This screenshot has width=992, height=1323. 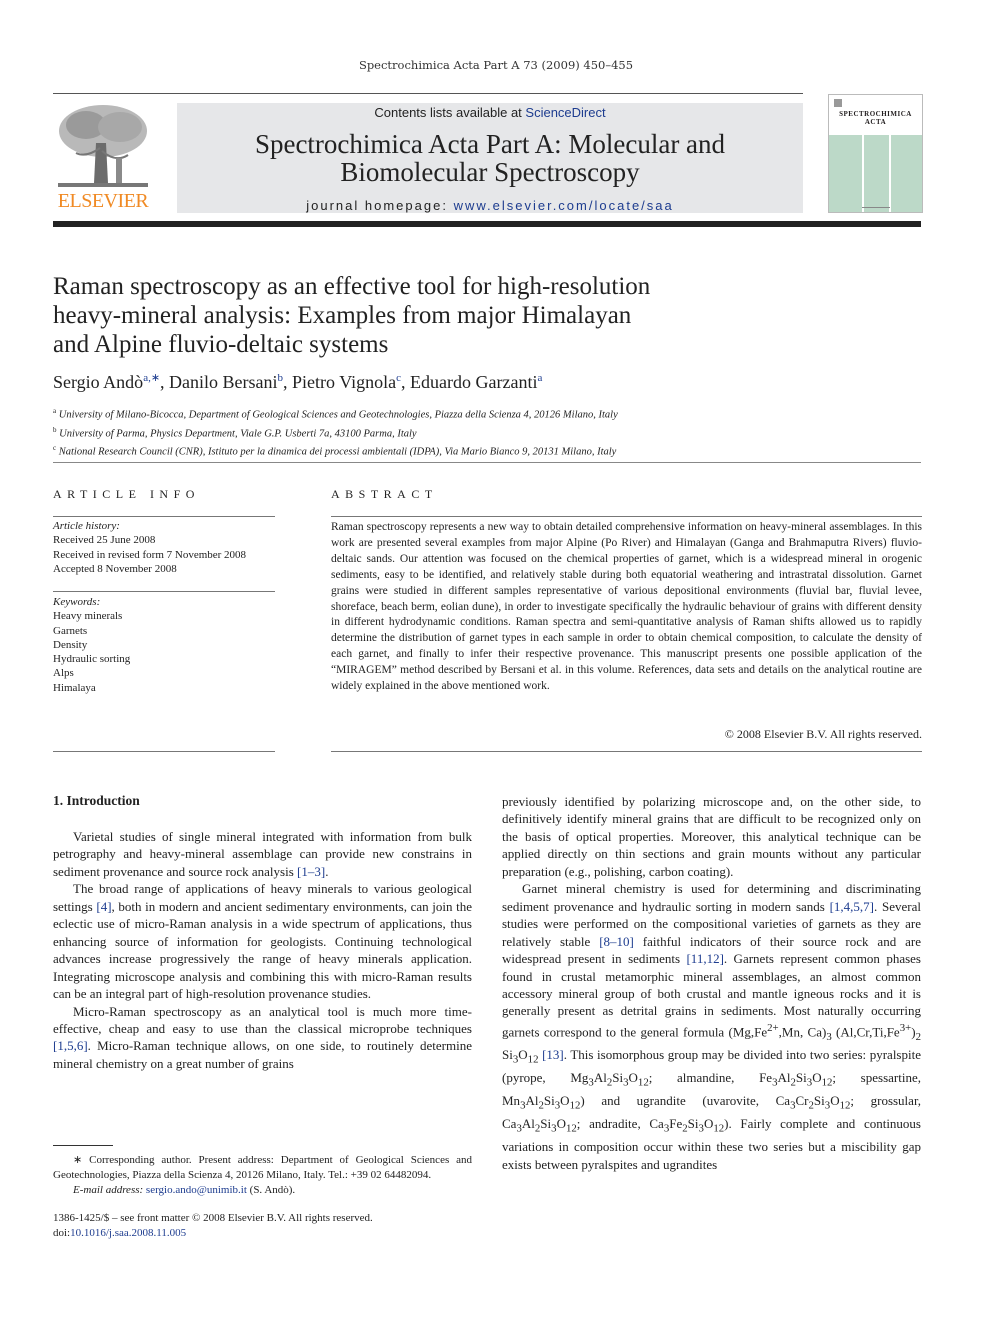 I want to click on doi-link: 10.1016/j.saa.2008.11.005, so click(x=128, y=1233).